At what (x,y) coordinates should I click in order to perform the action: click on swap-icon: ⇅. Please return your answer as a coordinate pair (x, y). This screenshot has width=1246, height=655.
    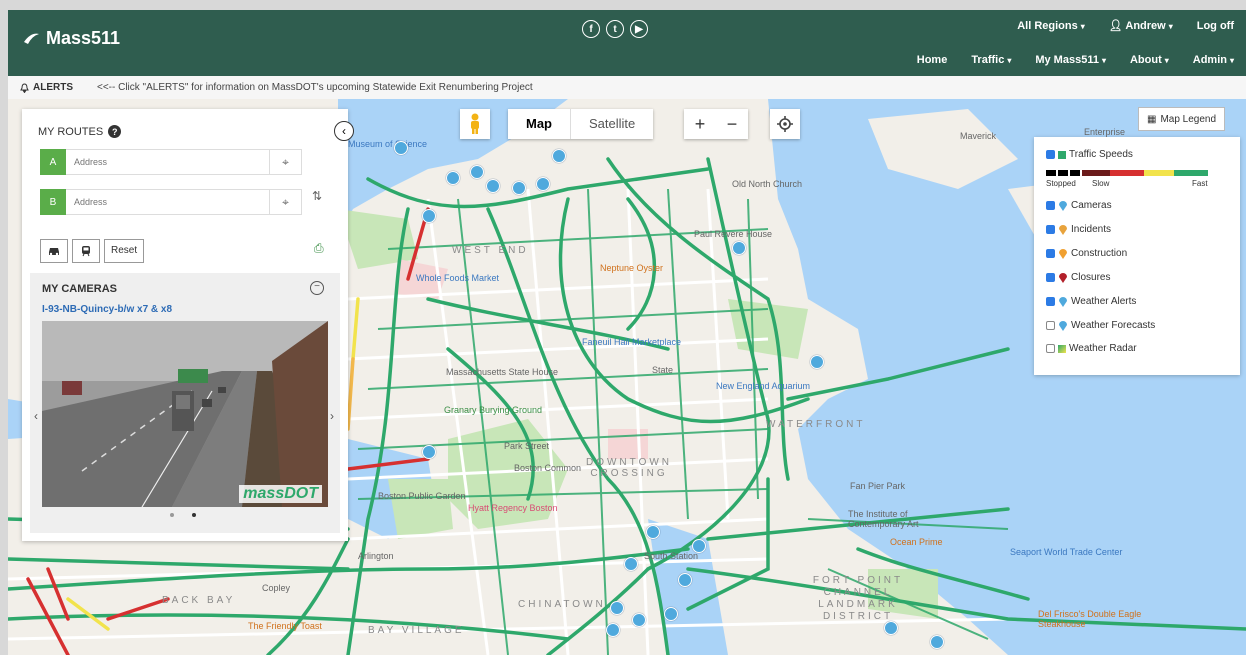
    Looking at the image, I should click on (317, 196).